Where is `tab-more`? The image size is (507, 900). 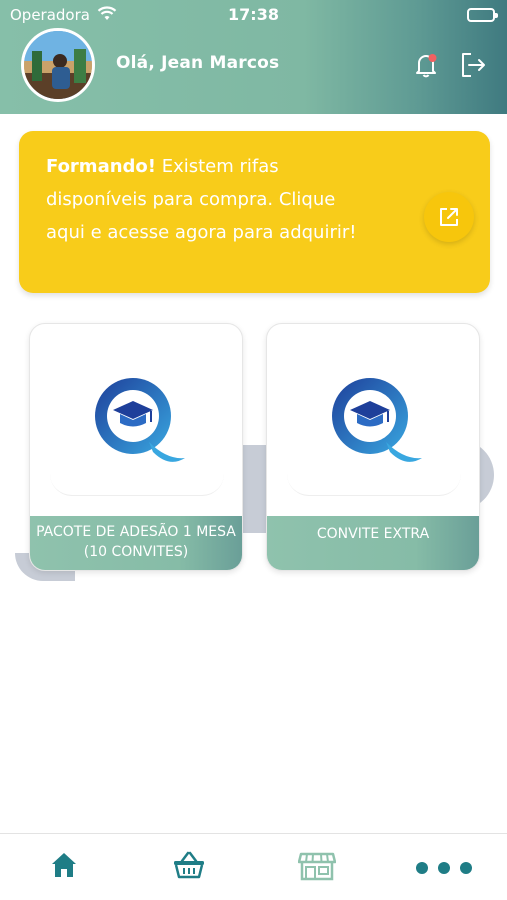
tab-more is located at coordinates (444, 866).